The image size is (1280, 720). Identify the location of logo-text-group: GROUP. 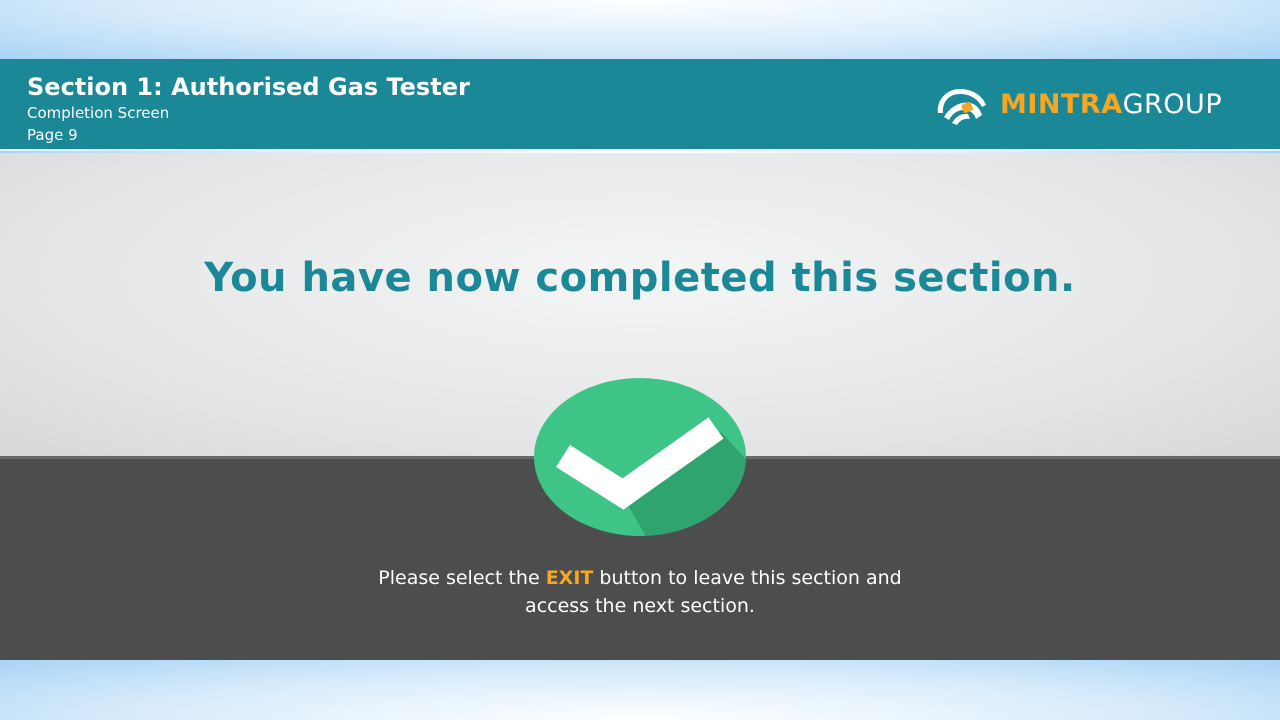
(1172, 104).